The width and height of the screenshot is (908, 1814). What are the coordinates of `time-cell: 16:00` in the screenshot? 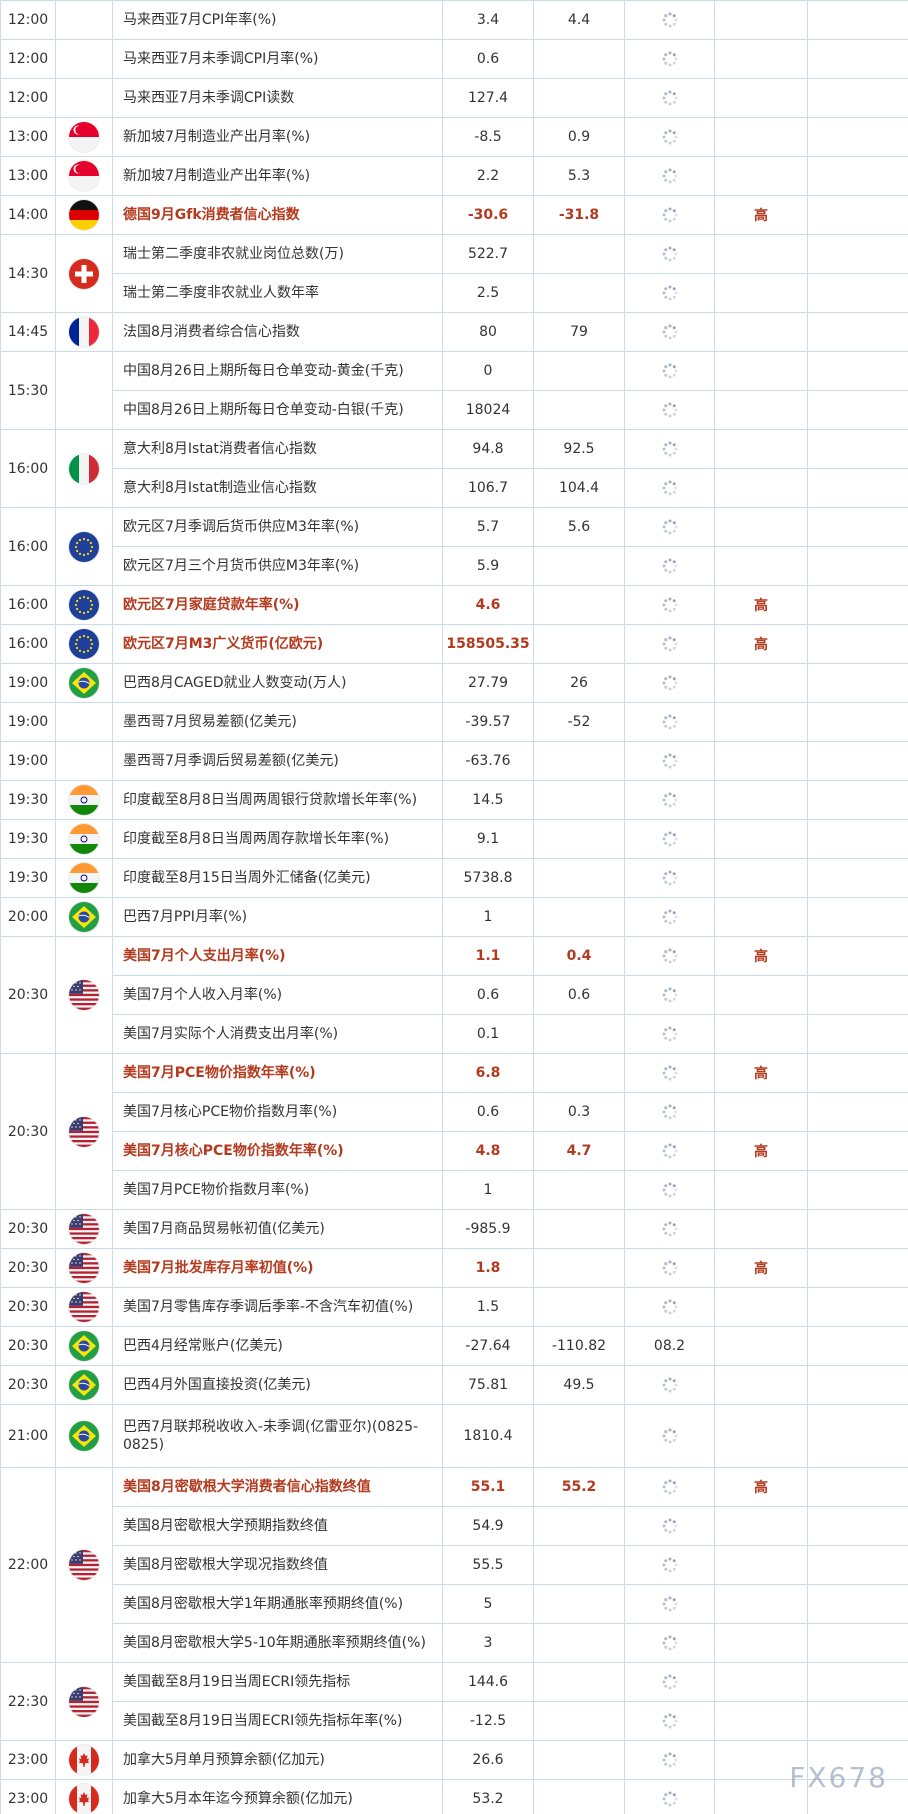 It's located at (28, 605).